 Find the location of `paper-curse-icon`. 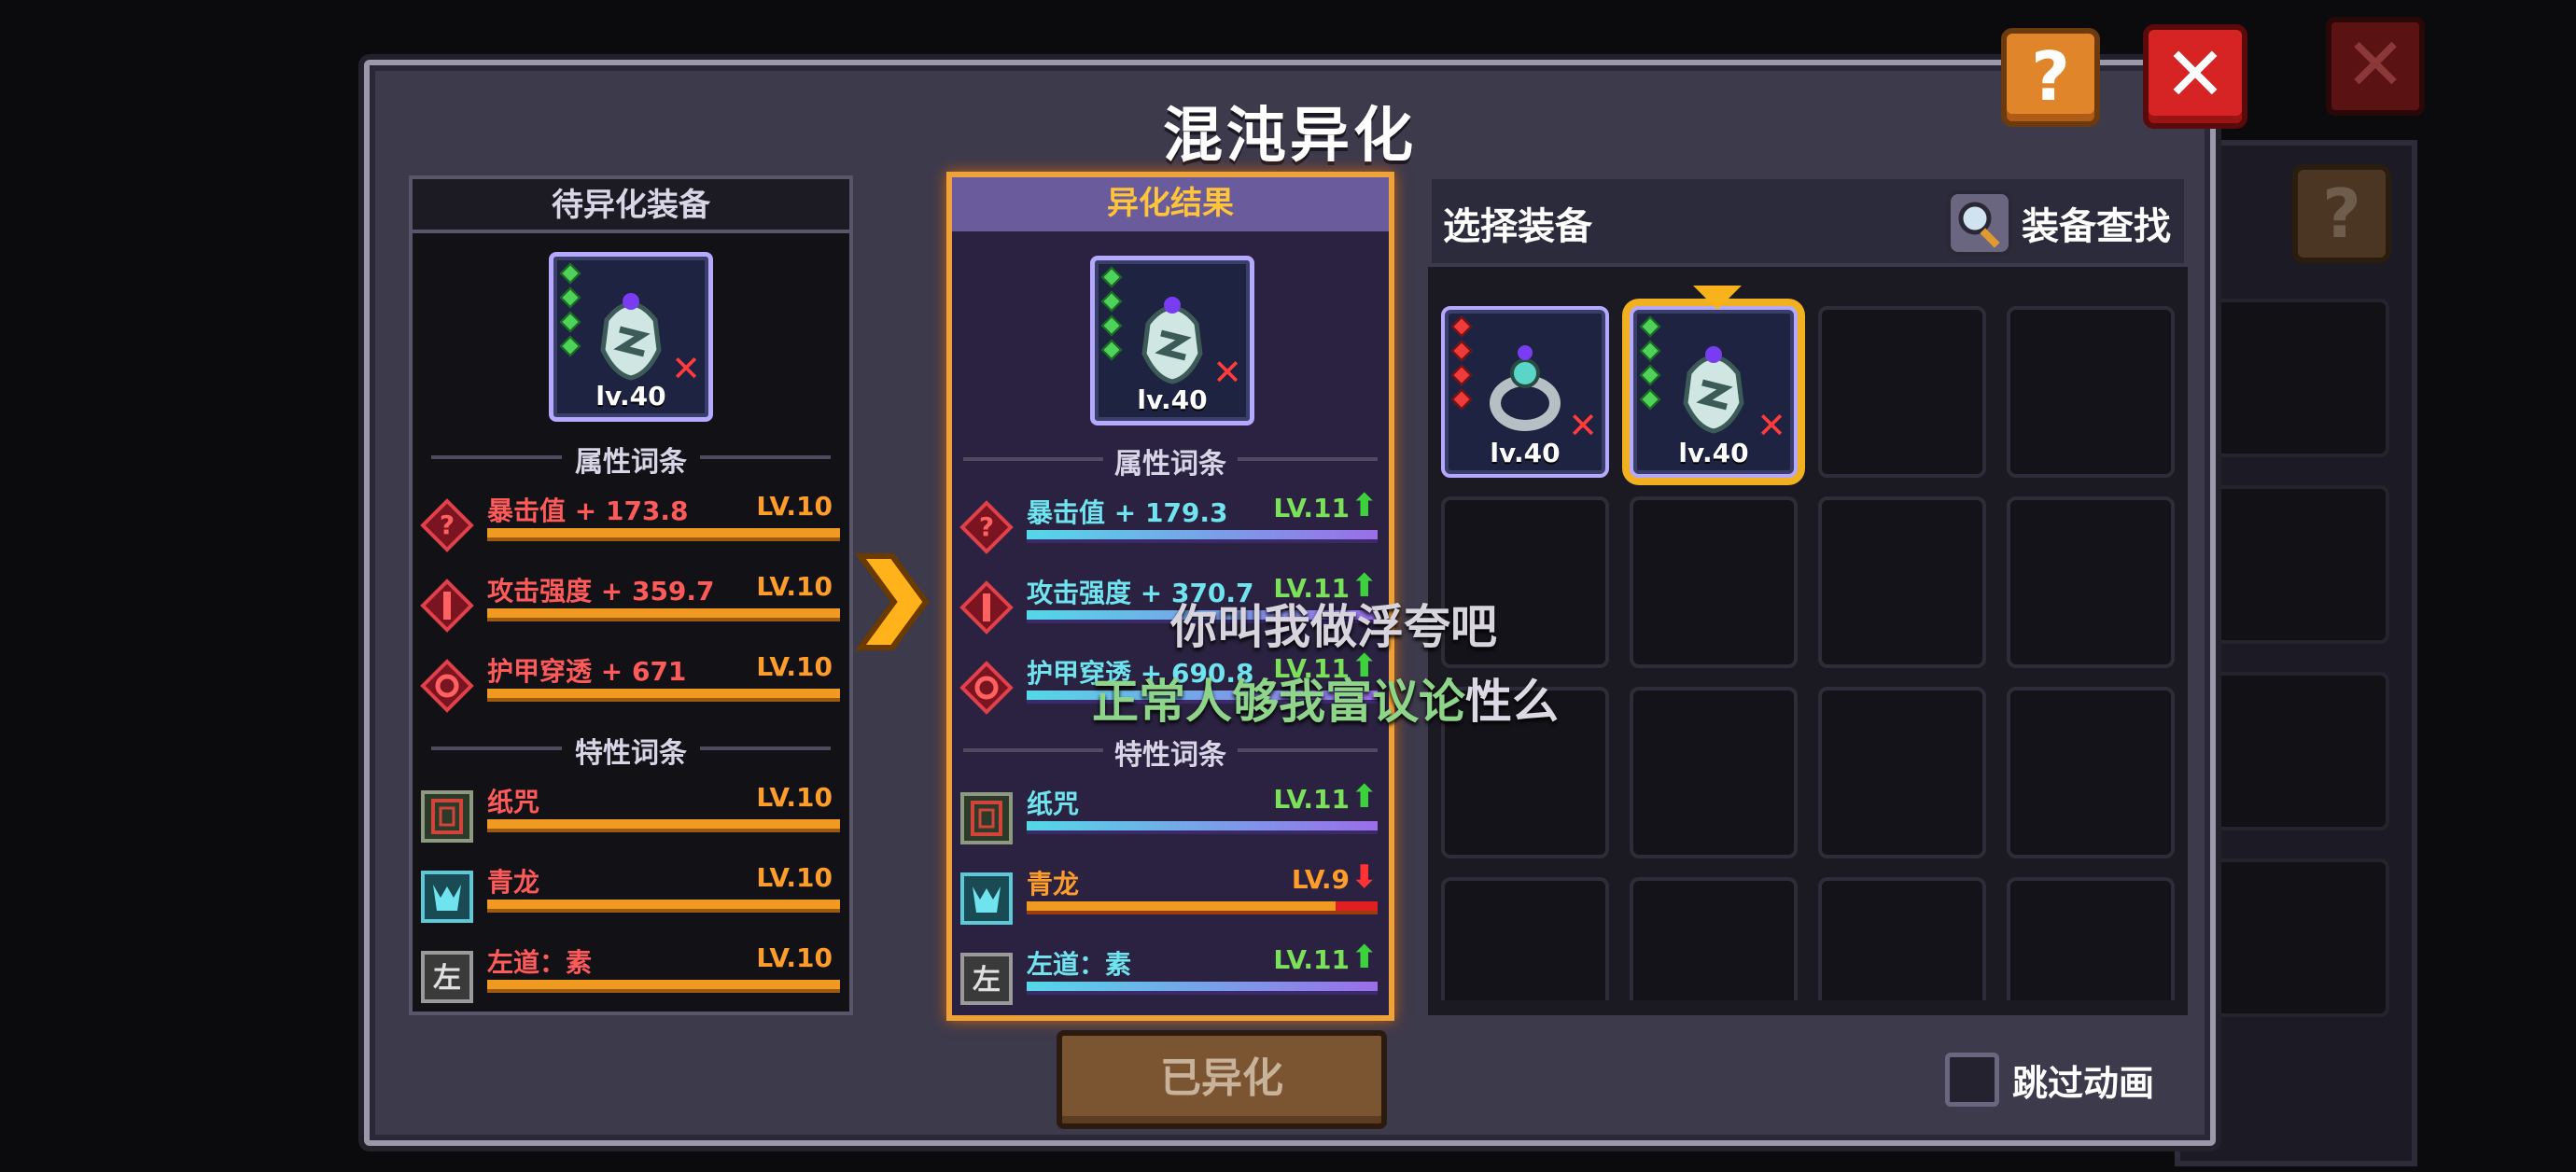

paper-curse-icon is located at coordinates (447, 816).